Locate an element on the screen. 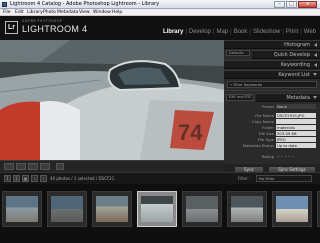  keywording-header: Keywording is located at coordinates (272, 64).